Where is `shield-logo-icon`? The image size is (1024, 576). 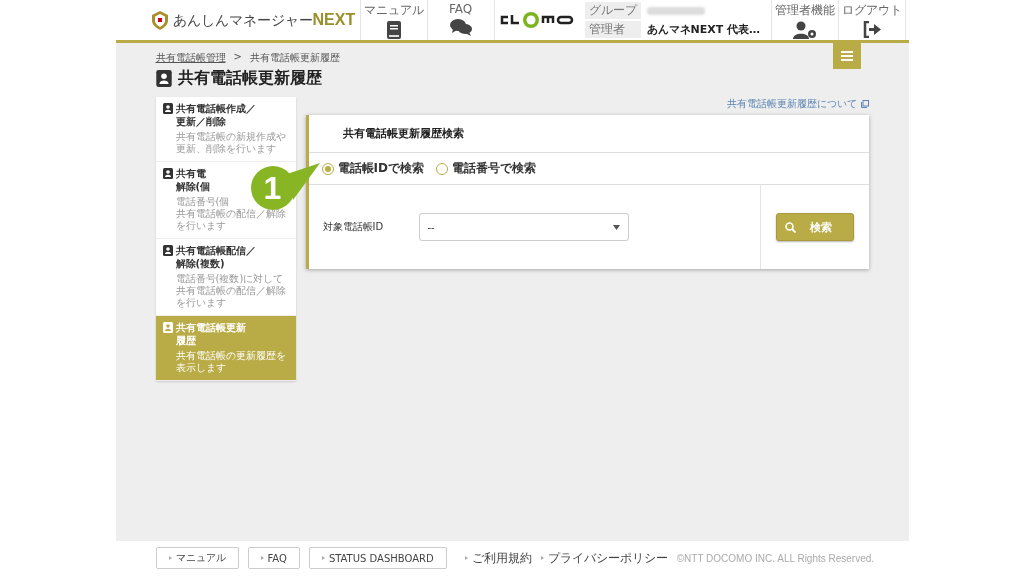 shield-logo-icon is located at coordinates (159, 20).